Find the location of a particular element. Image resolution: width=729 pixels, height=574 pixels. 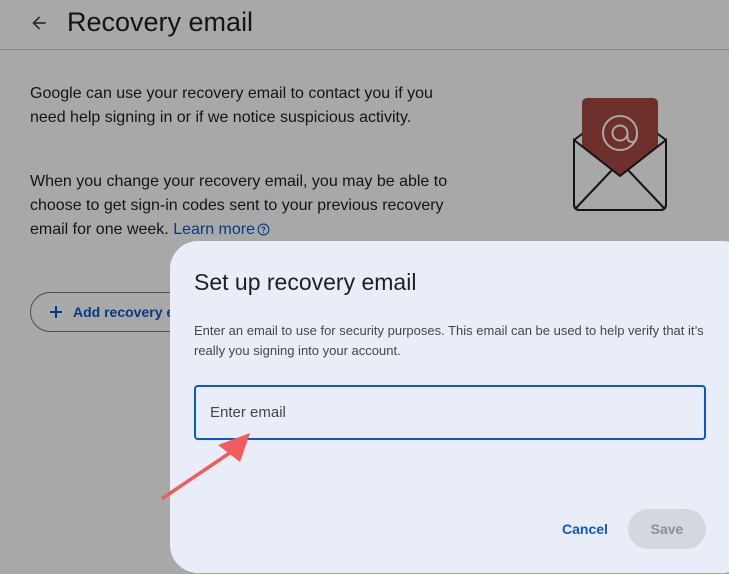

email-input is located at coordinates (450, 412).